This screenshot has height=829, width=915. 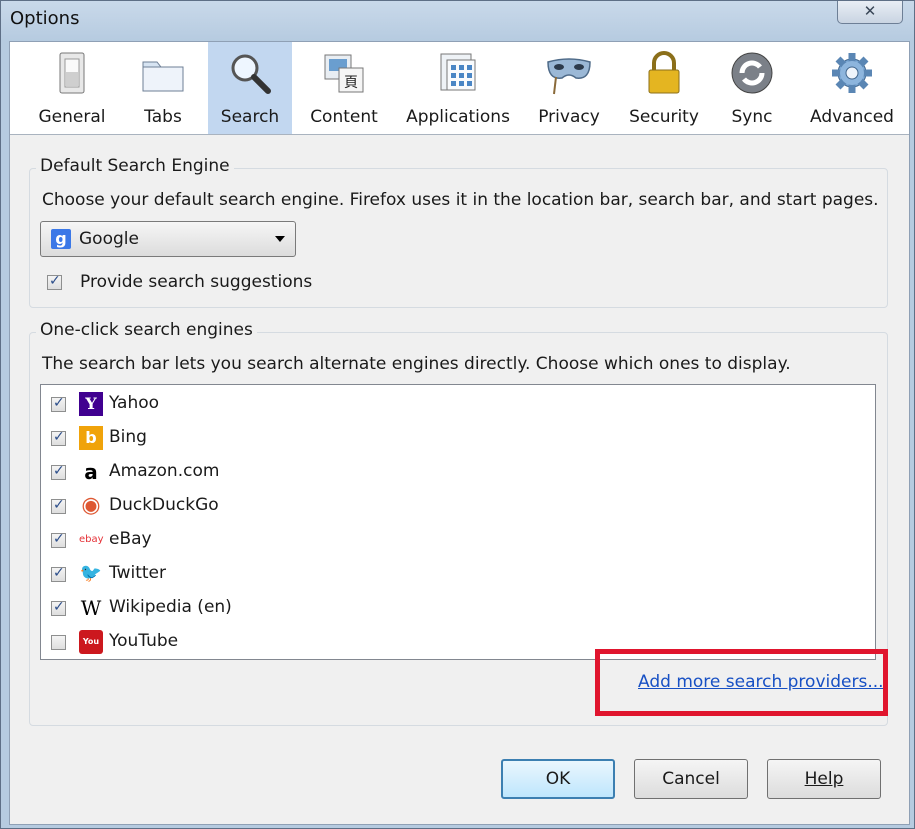 I want to click on group-caption-default-engine: Default Search Engine, so click(x=135, y=166).